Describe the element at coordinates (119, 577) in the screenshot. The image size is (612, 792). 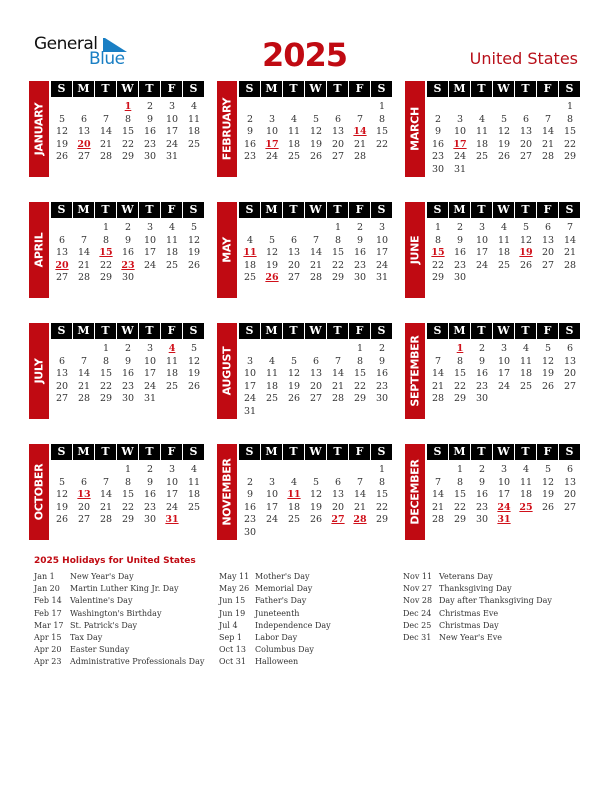
I see `holiday-item: Jan 1 New Year's Day` at that location.